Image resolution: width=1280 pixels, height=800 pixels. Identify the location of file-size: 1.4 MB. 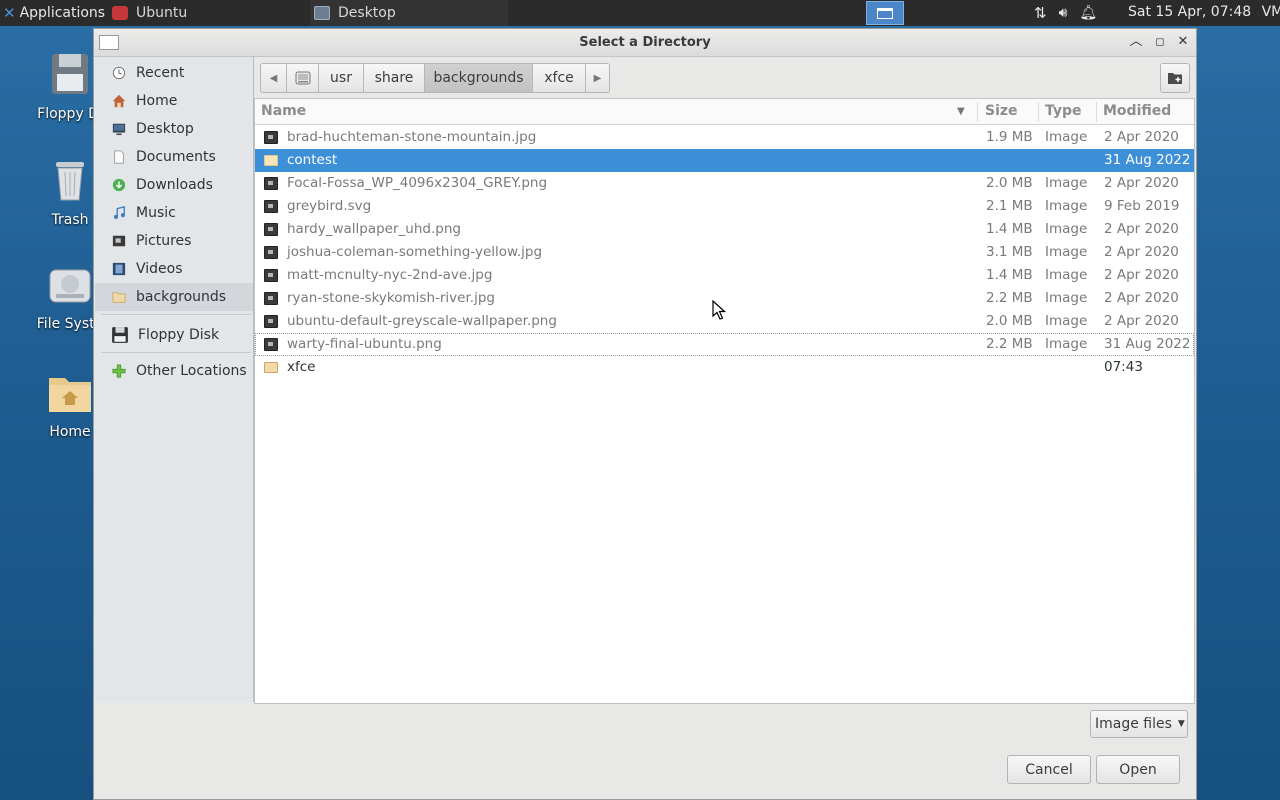
(1009, 275).